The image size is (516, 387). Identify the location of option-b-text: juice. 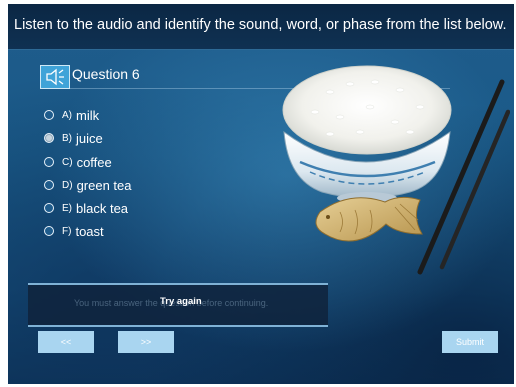
(89, 138).